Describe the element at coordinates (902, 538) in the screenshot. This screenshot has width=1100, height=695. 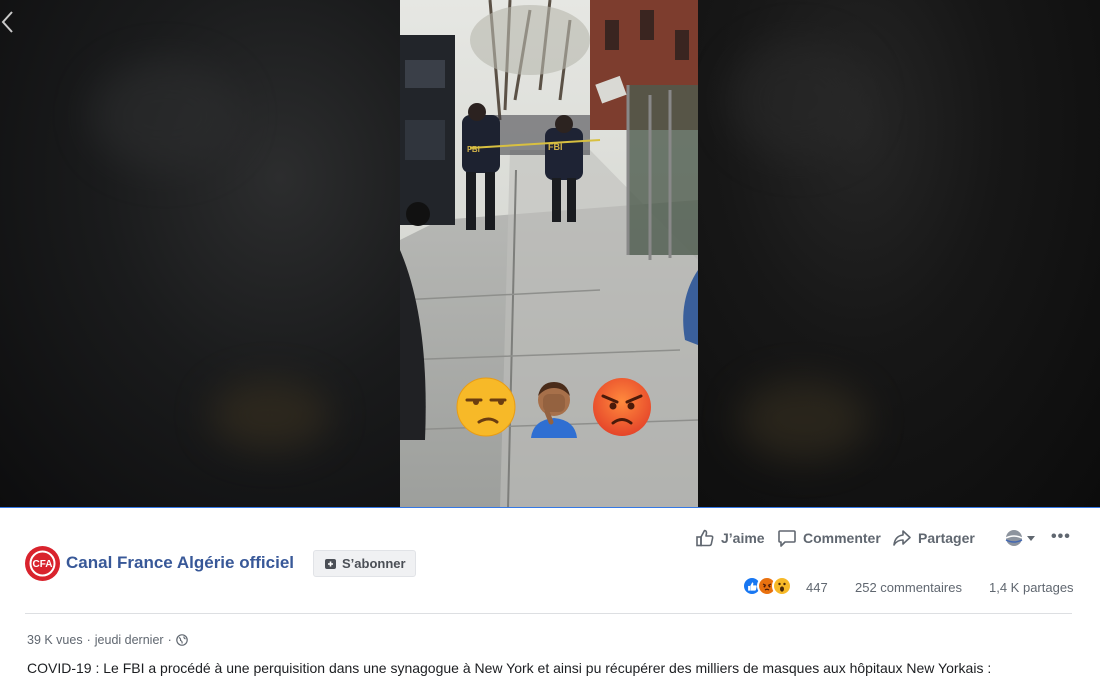
I see `share-arrow-icon` at that location.